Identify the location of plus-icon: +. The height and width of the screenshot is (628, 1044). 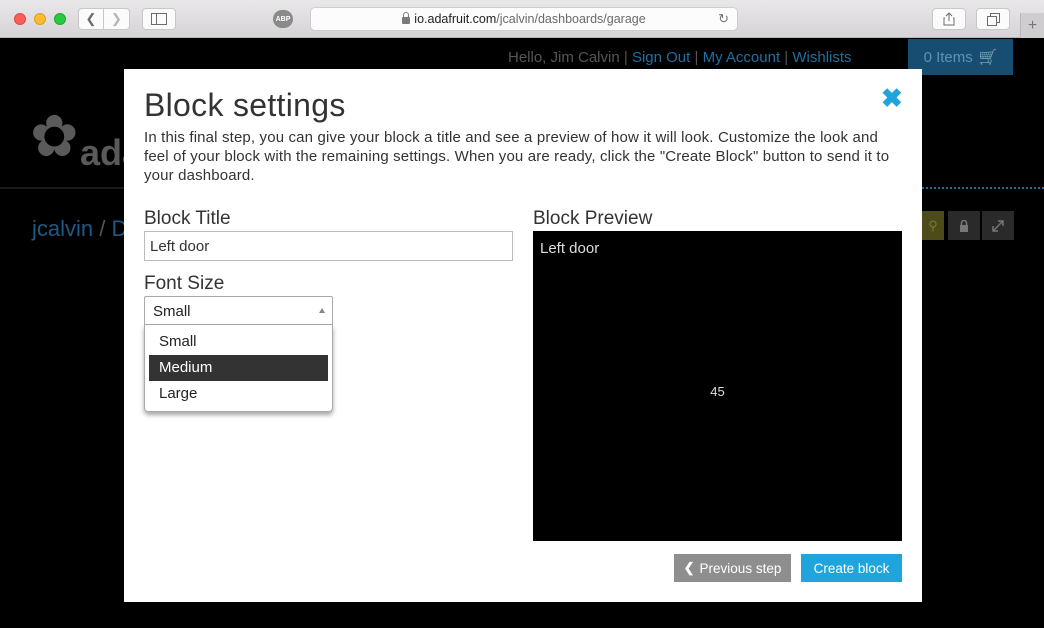
(1032, 25).